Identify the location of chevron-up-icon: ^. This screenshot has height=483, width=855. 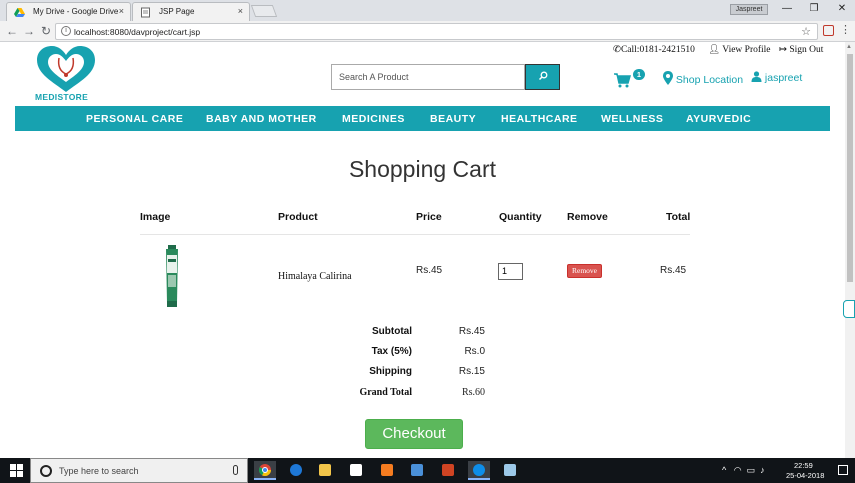
(724, 470).